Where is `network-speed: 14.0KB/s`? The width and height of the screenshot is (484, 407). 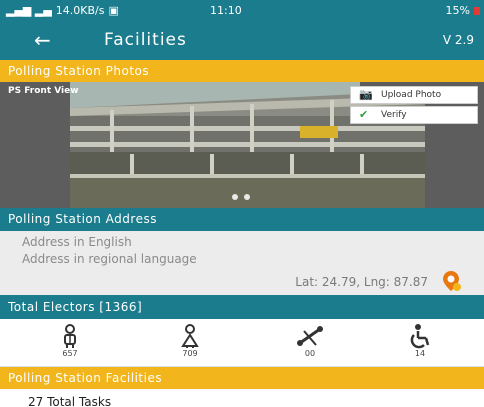 network-speed: 14.0KB/s is located at coordinates (80, 10).